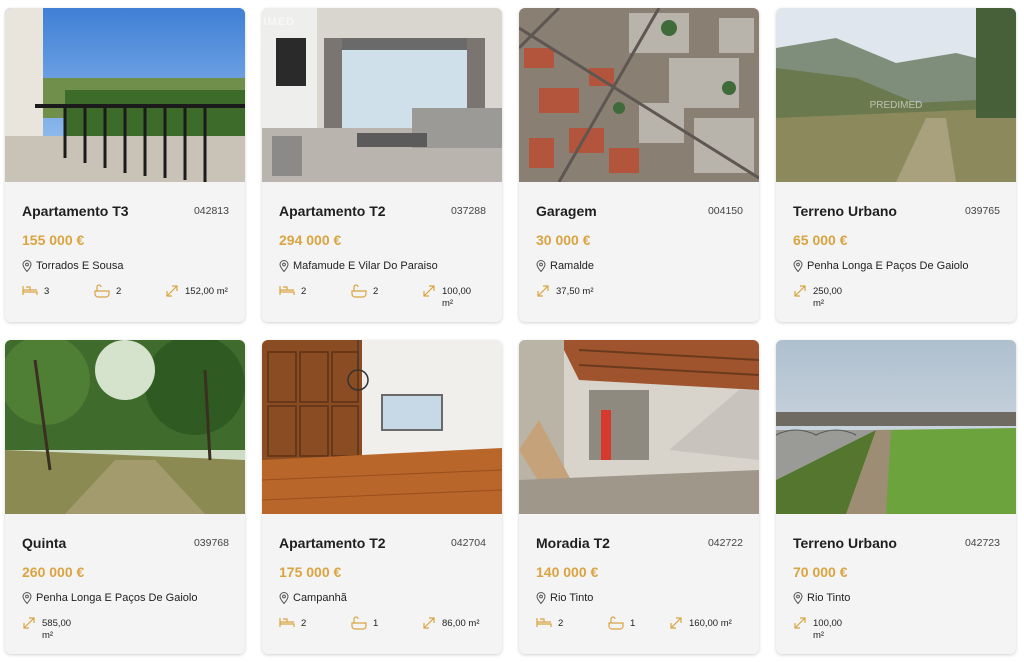  I want to click on watermark: PREDIMED, so click(896, 105).